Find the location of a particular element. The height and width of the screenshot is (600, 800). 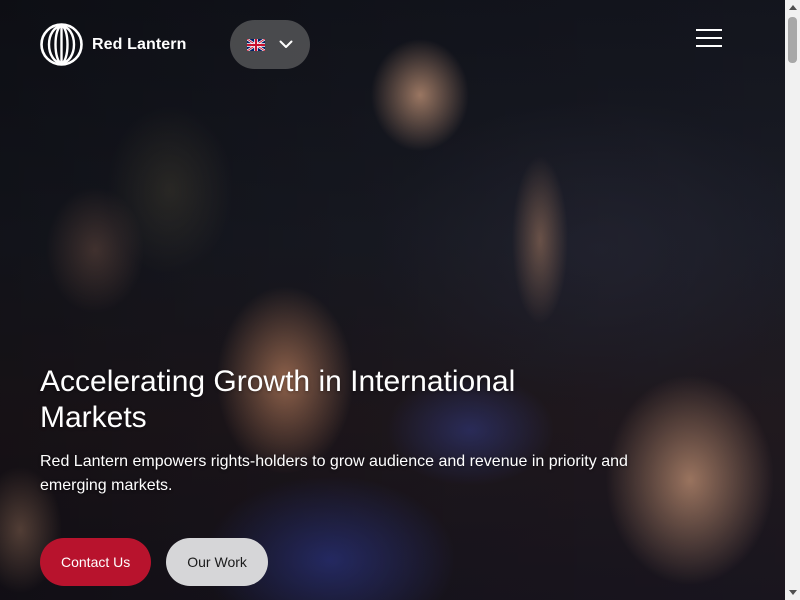

brand-name: Red Lantern is located at coordinates (139, 44).